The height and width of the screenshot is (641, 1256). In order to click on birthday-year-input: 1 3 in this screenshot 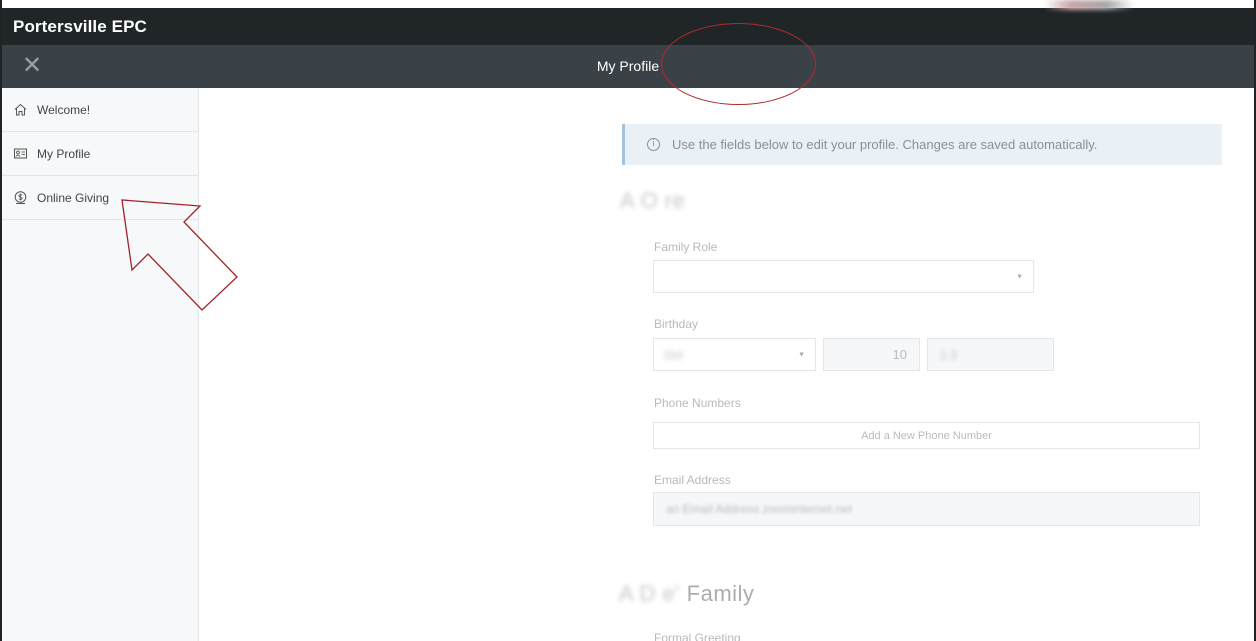, I will do `click(990, 354)`.